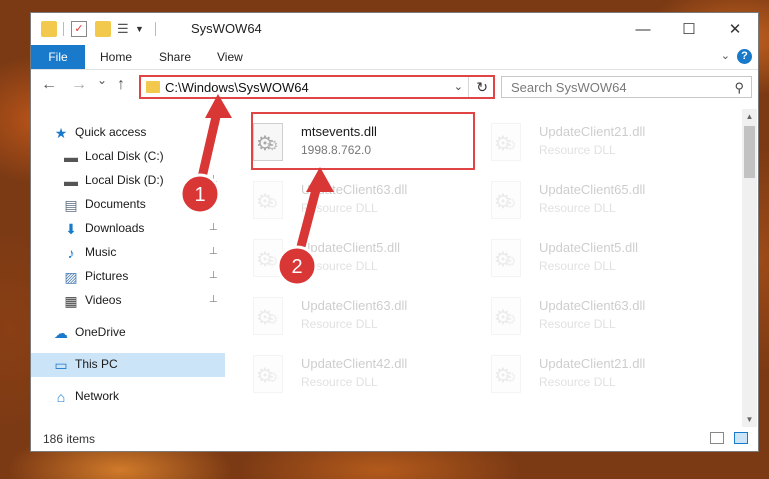 The image size is (769, 479). What do you see at coordinates (458, 86) in the screenshot?
I see `address-dropdown-icon: ⌄` at bounding box center [458, 86].